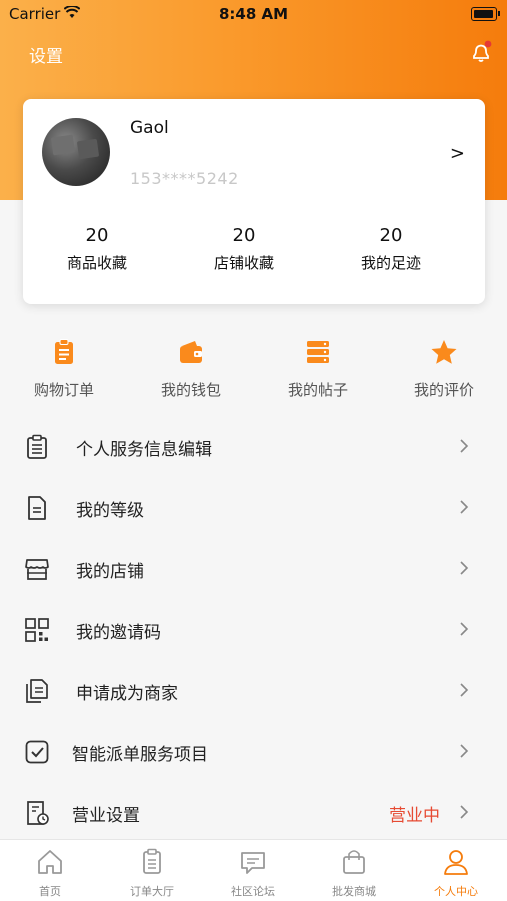  I want to click on menu-item-label: 我的邀请码, so click(118, 633).